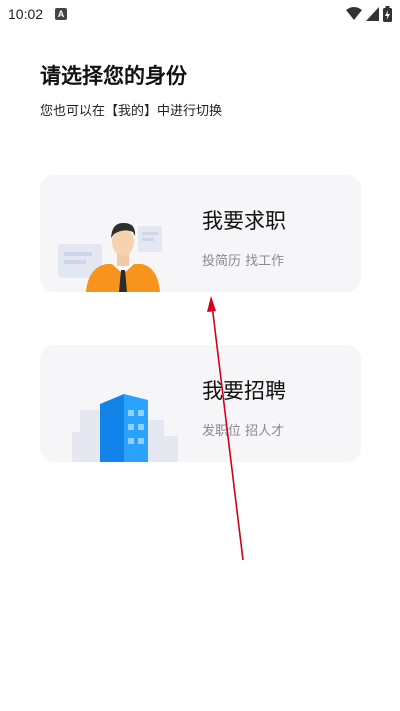 Image resolution: width=400 pixels, height=711 pixels. I want to click on employer-title: 我要招聘, so click(244, 391).